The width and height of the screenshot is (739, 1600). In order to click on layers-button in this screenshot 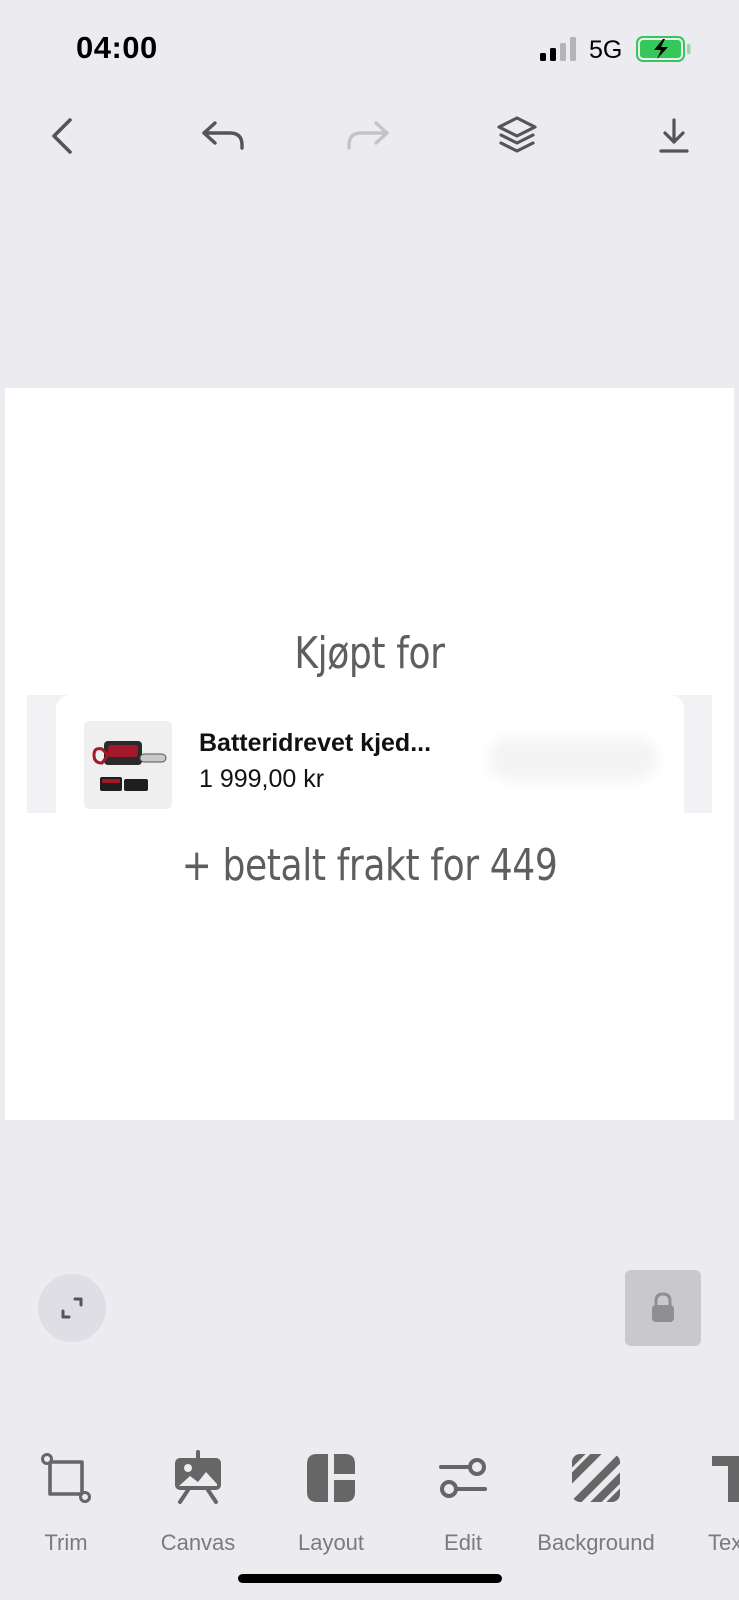, I will do `click(517, 136)`.